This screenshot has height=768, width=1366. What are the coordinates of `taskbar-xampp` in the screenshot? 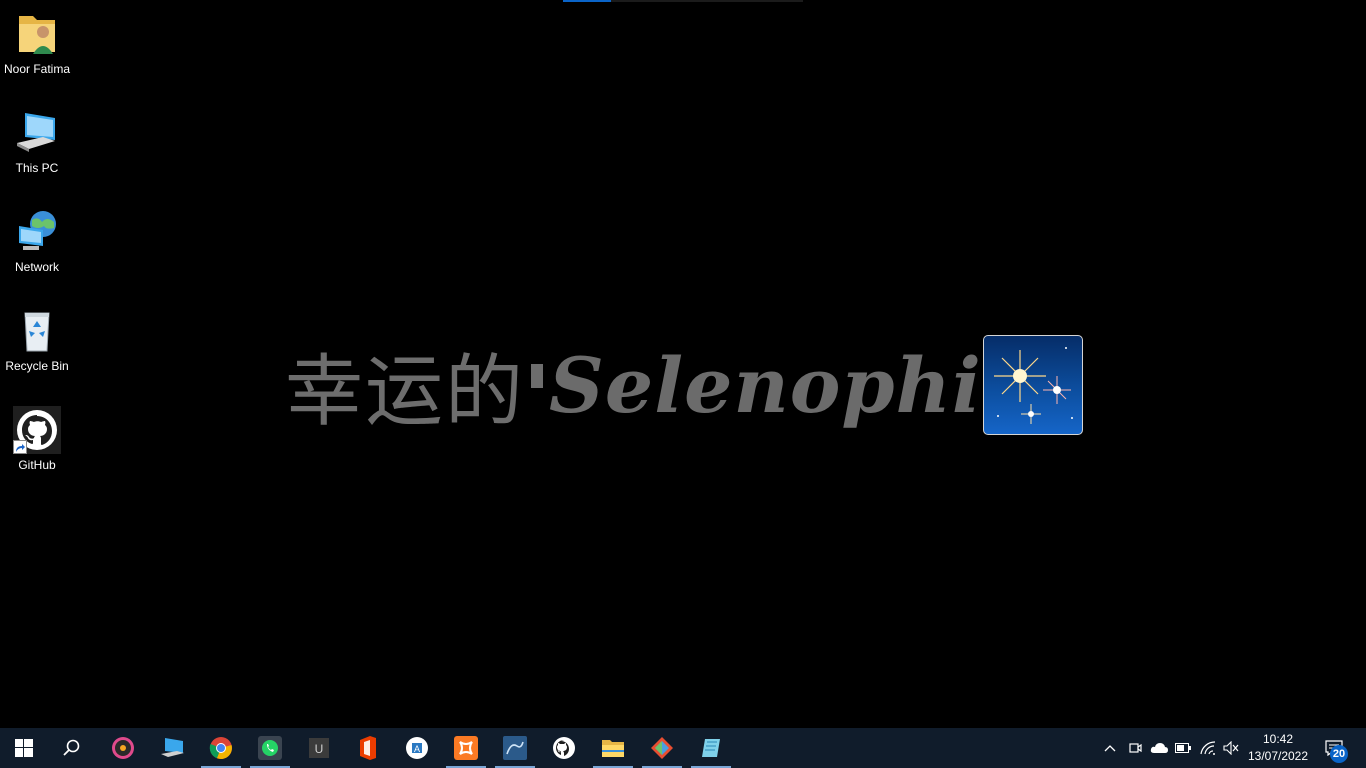 It's located at (466, 748).